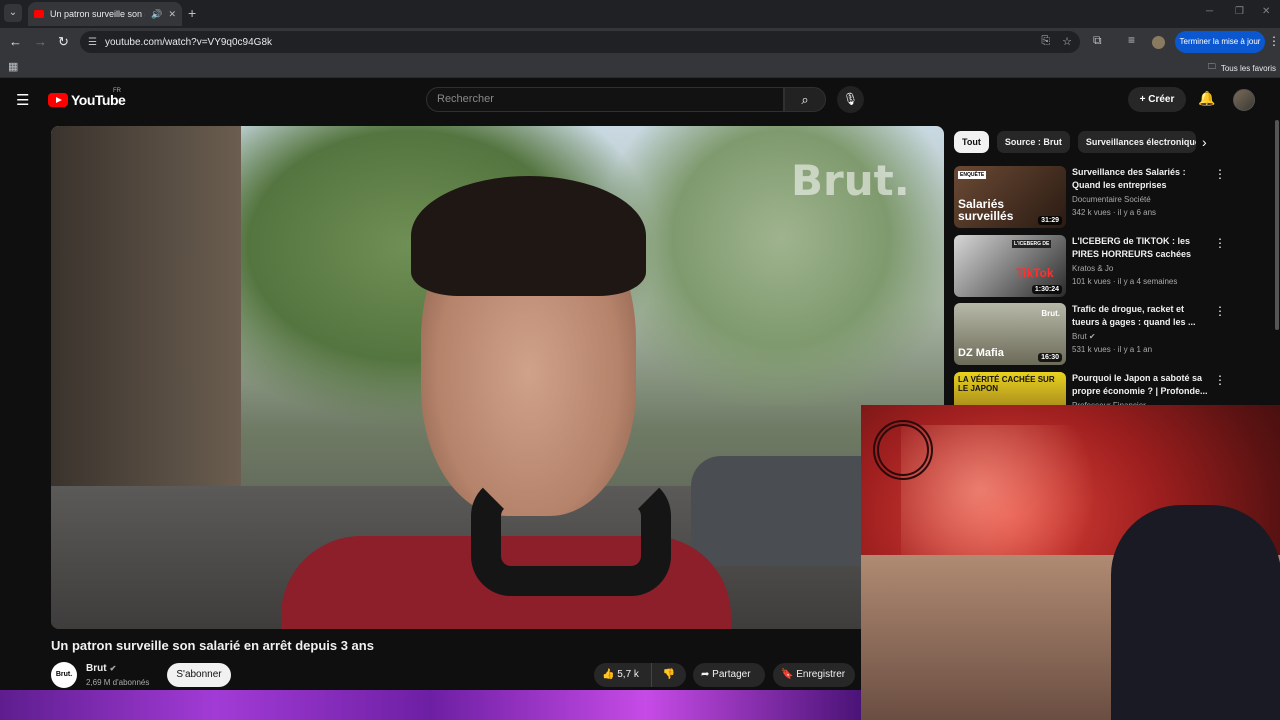 The width and height of the screenshot is (1280, 720). Describe the element at coordinates (972, 175) in the screenshot. I see `thumbnail-label: ENQUÊTE` at that location.